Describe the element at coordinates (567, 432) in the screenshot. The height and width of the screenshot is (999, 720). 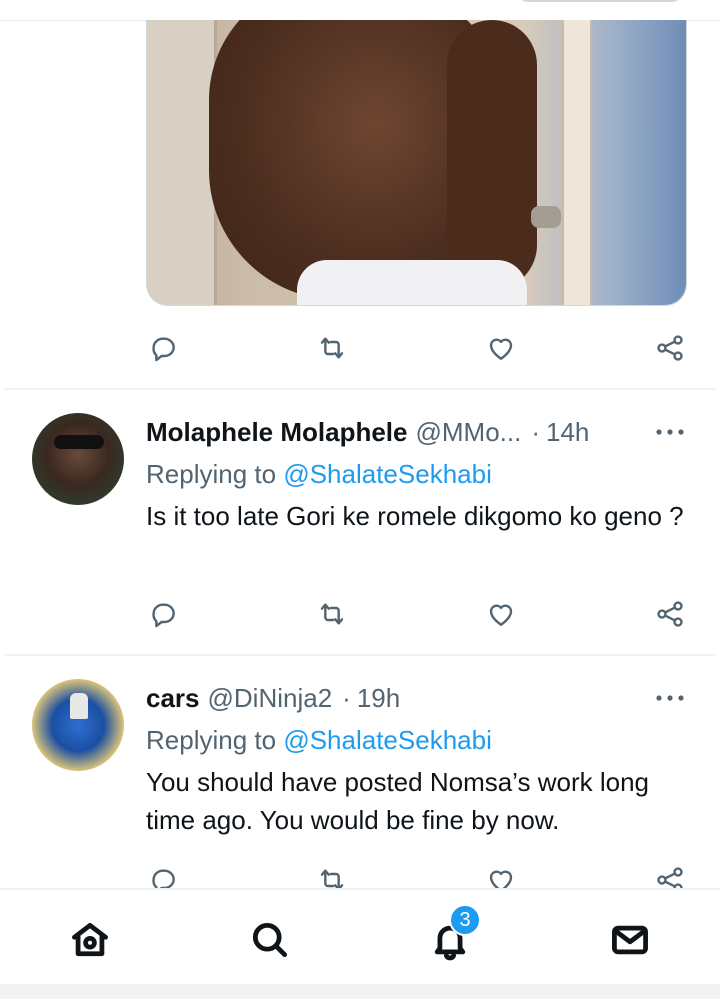
I see `timestamp: 14h` at that location.